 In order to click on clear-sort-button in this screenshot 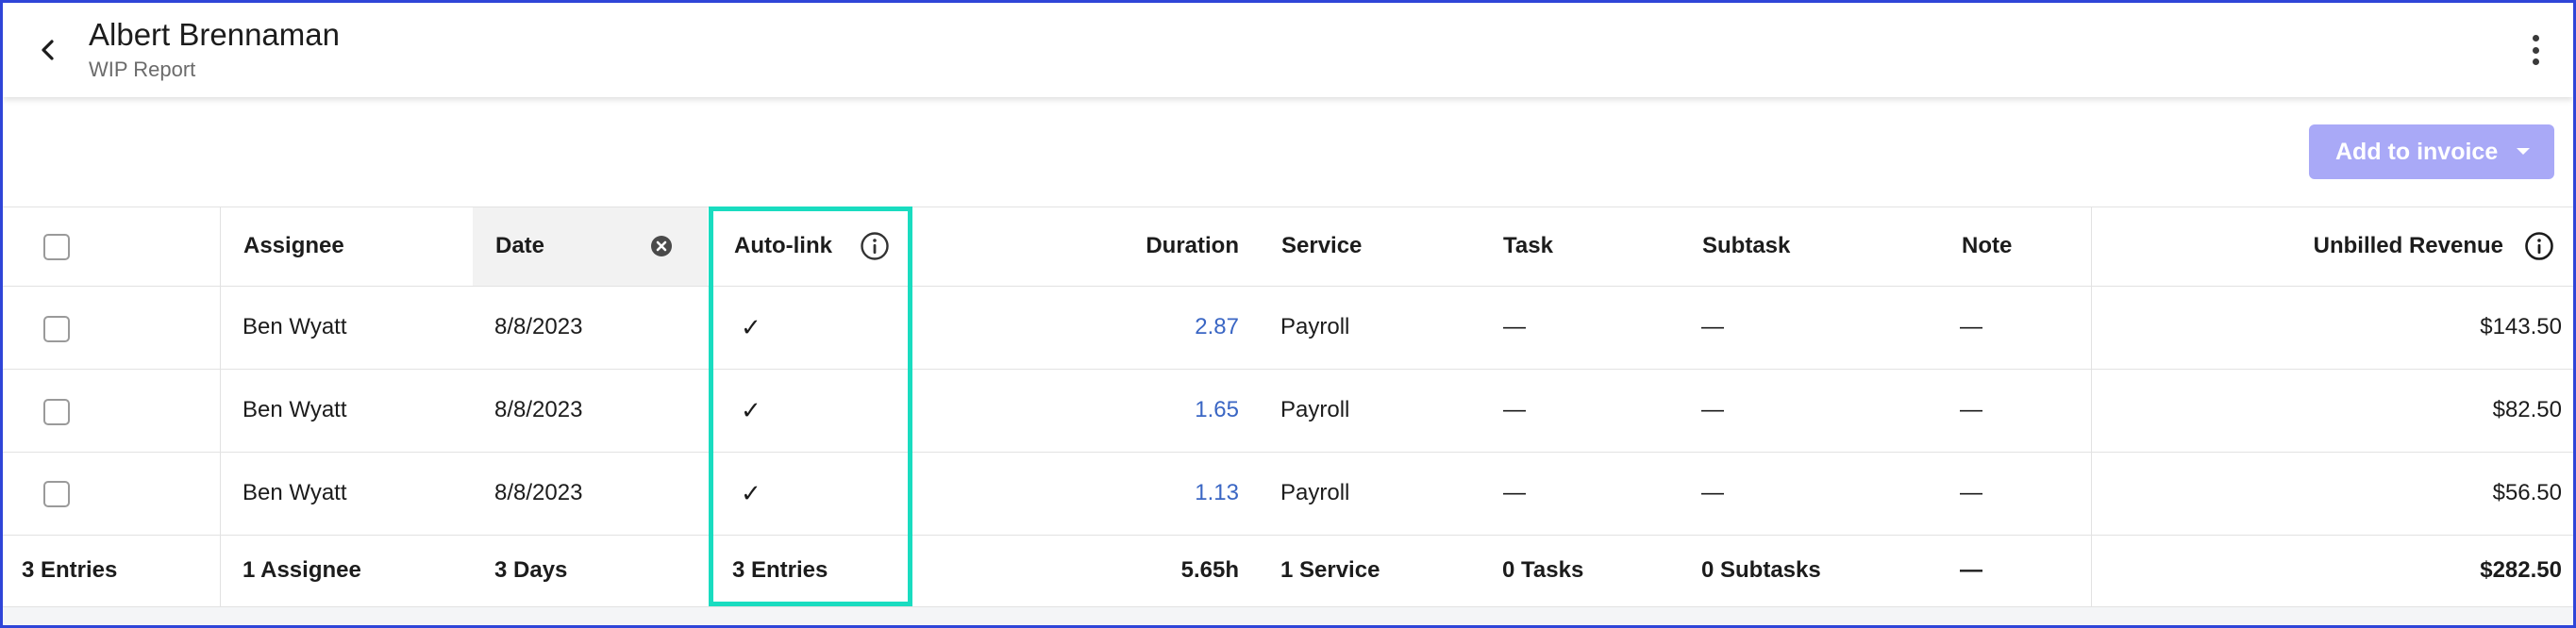, I will do `click(661, 246)`.